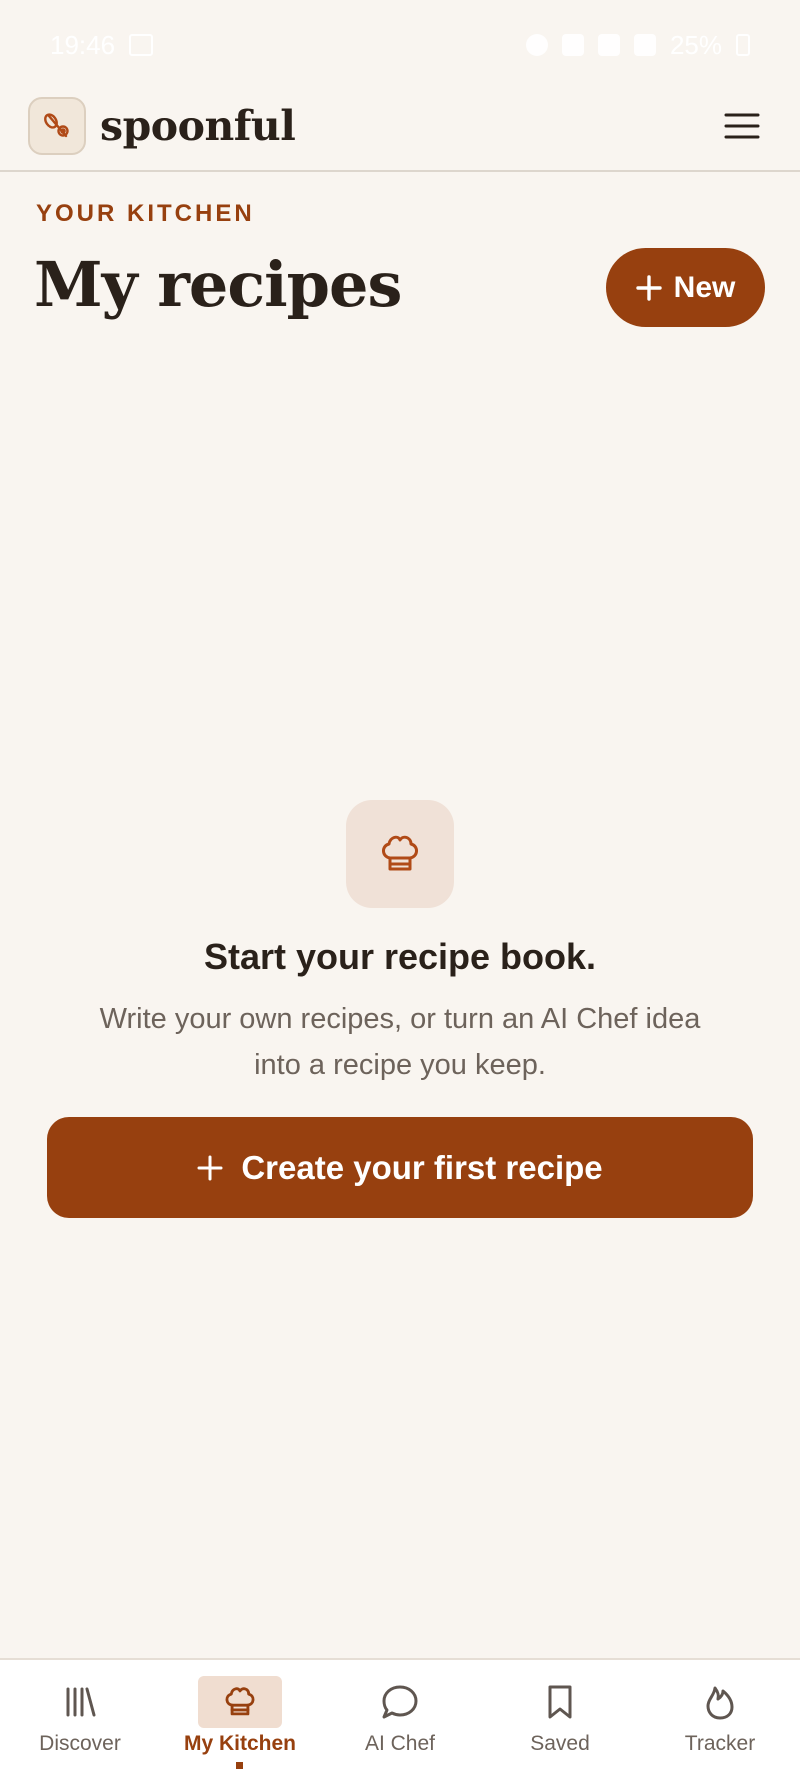 Image resolution: width=800 pixels, height=1778 pixels. Describe the element at coordinates (536, 45) in the screenshot. I see `alarm-icon` at that location.